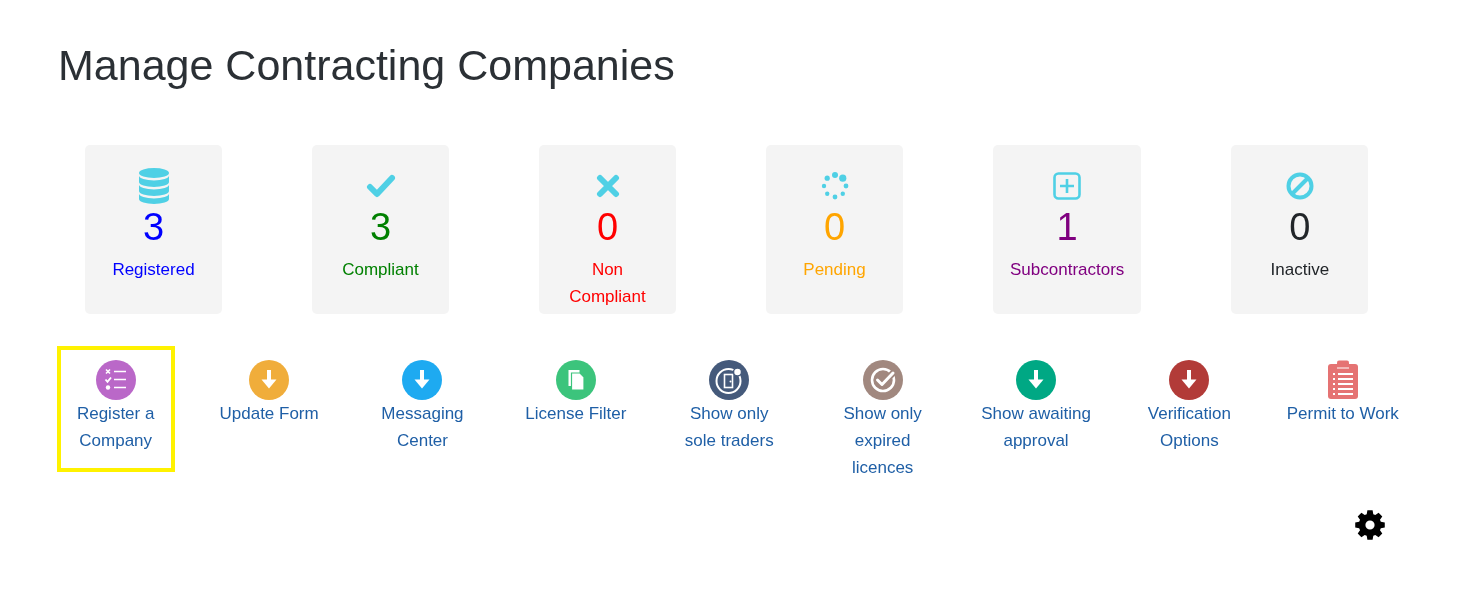  I want to click on stat-label: Subcontractors, so click(1067, 270).